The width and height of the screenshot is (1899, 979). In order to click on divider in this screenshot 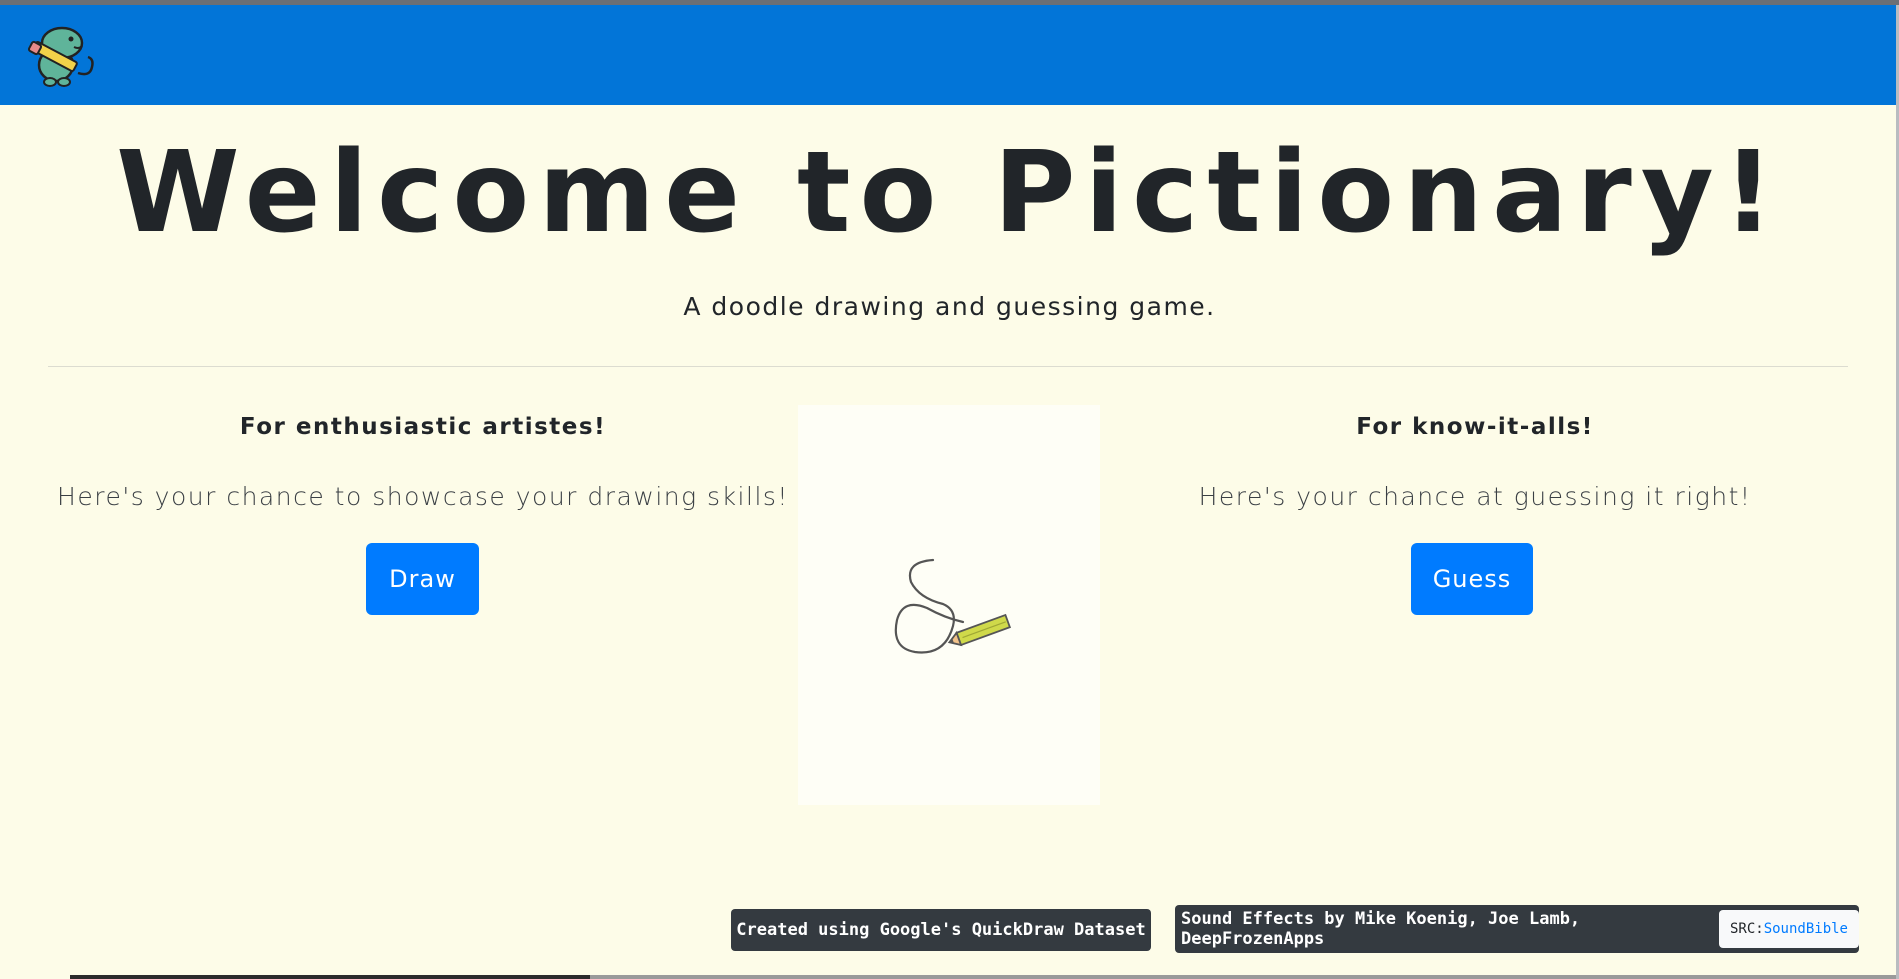, I will do `click(948, 366)`.